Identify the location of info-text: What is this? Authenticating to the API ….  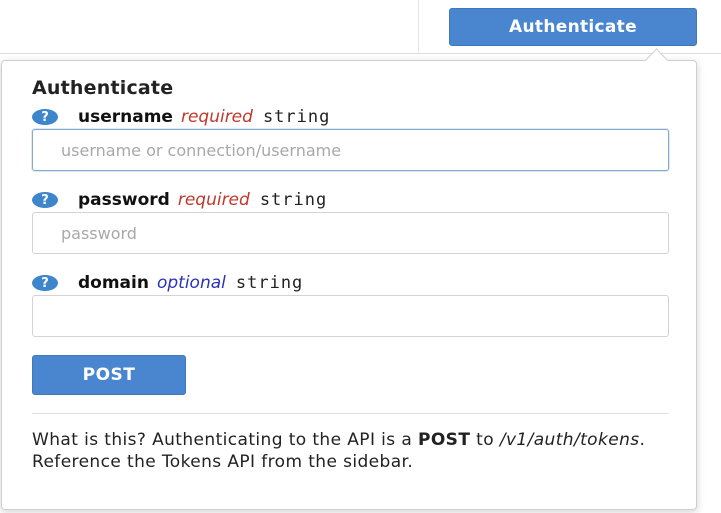
(357, 451).